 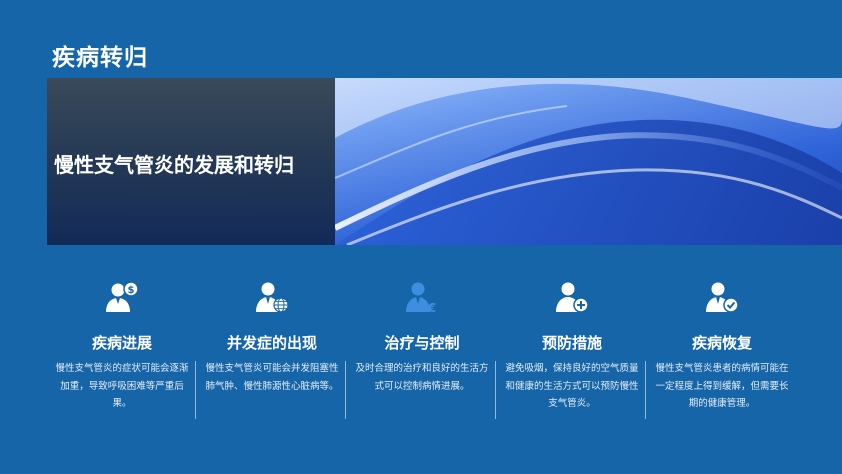 What do you see at coordinates (272, 377) in the screenshot?
I see `feature-description: 慢性支气管炎可能会并发阻塞性肺气肿、慢性肺源性心脏病等。` at bounding box center [272, 377].